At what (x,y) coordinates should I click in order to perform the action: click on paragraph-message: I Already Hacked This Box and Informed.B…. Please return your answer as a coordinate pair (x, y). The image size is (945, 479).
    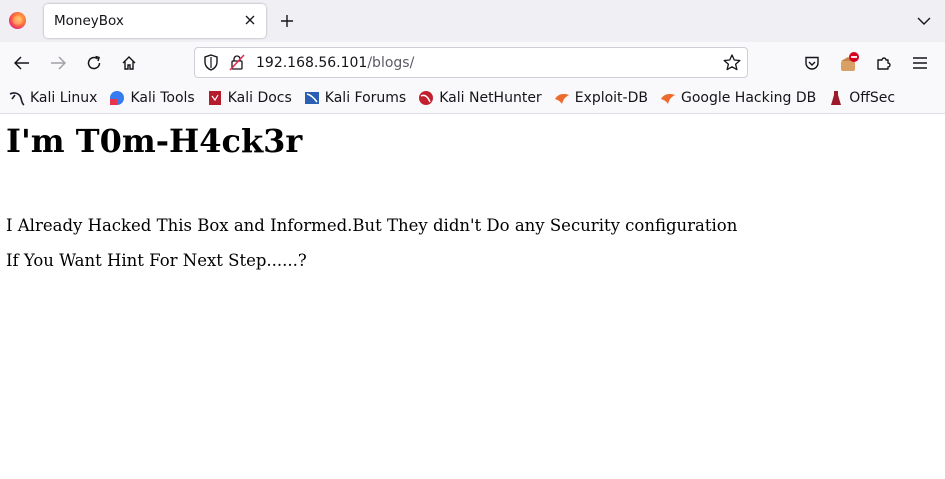
    Looking at the image, I should click on (372, 225).